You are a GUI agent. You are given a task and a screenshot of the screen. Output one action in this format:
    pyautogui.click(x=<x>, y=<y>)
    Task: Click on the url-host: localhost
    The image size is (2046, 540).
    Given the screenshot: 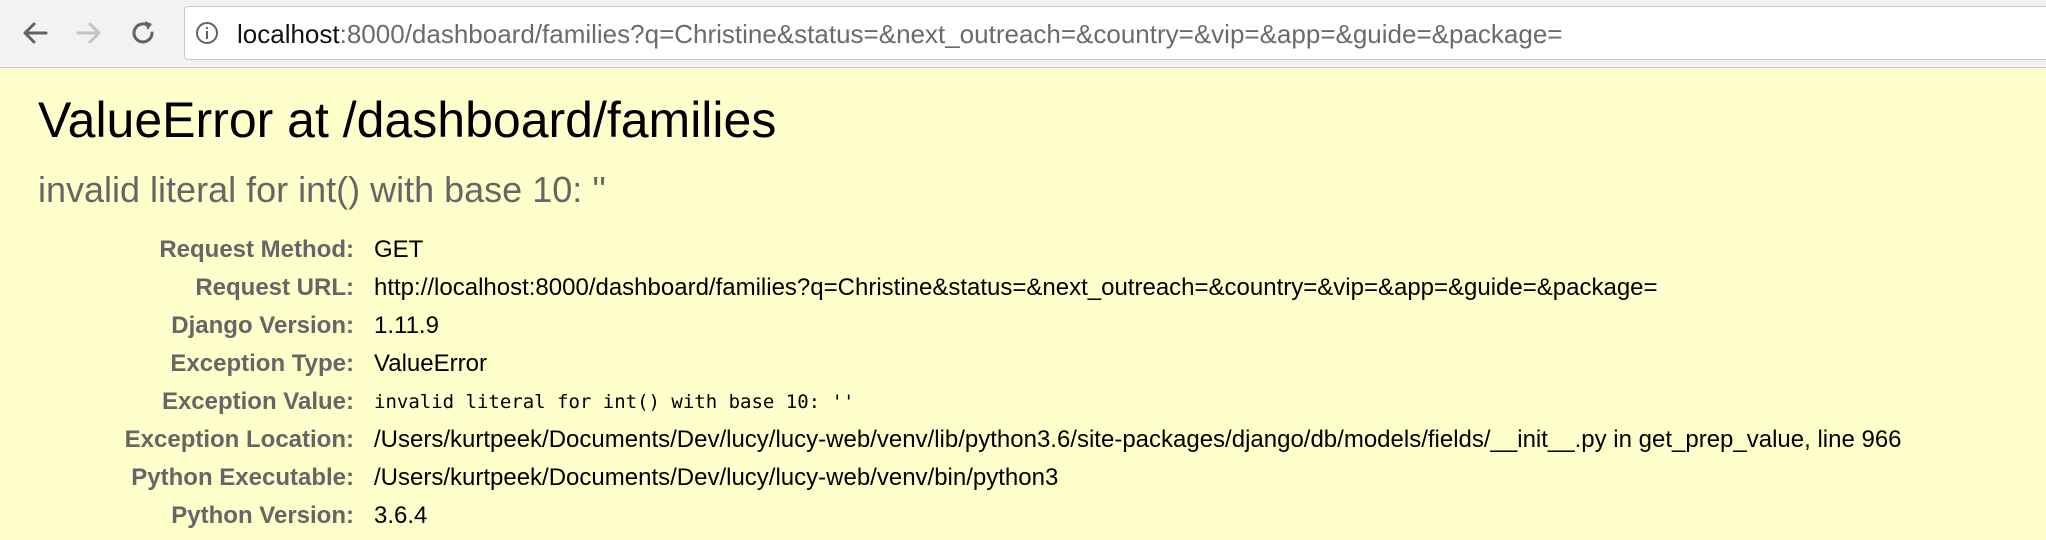 What is the action you would take?
    pyautogui.click(x=288, y=34)
    